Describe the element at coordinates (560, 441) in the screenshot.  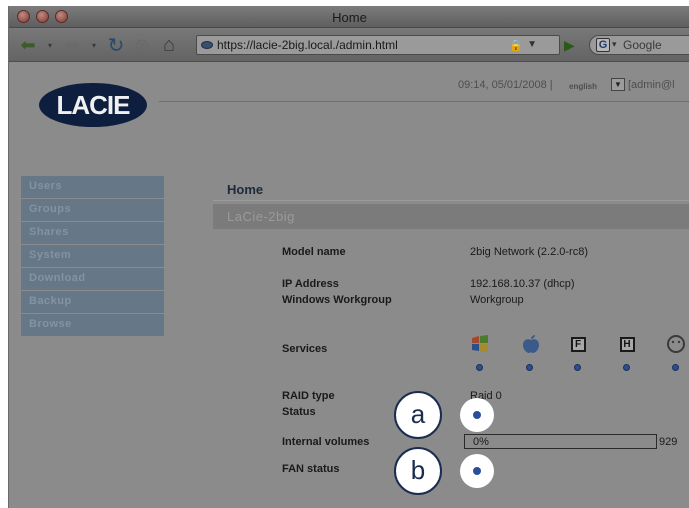
I see `volume-usage-bar: 0%` at that location.